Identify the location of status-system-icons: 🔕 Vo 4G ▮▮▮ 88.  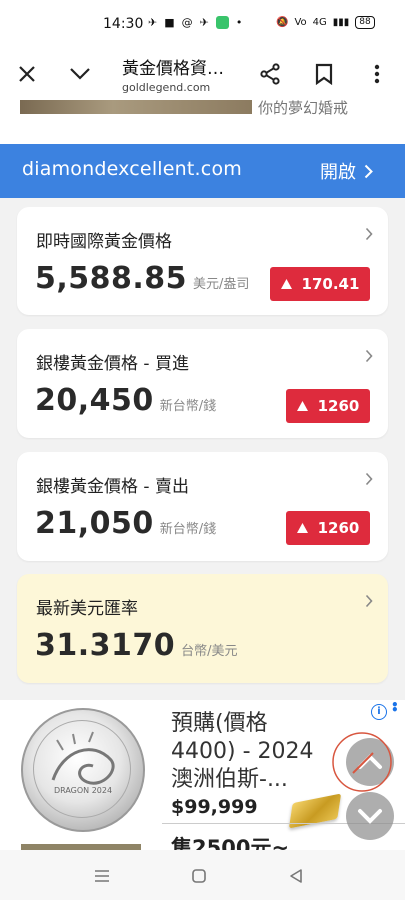
(325, 22).